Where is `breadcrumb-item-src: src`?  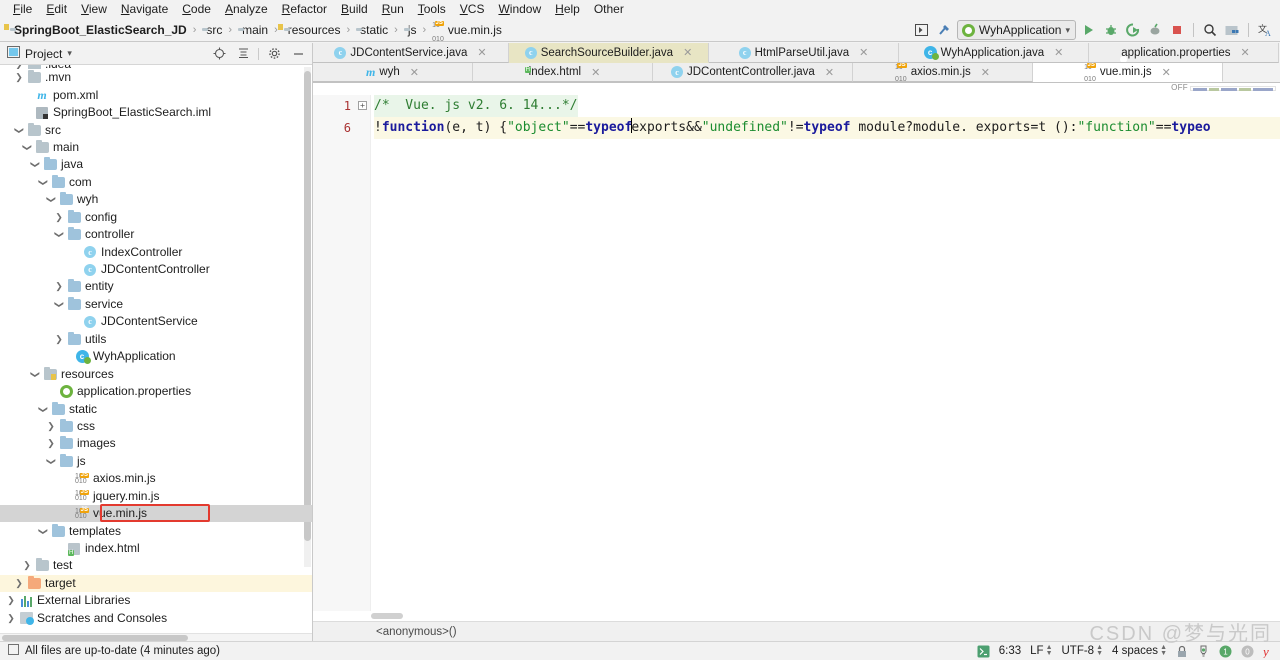 breadcrumb-item-src: src is located at coordinates (212, 30).